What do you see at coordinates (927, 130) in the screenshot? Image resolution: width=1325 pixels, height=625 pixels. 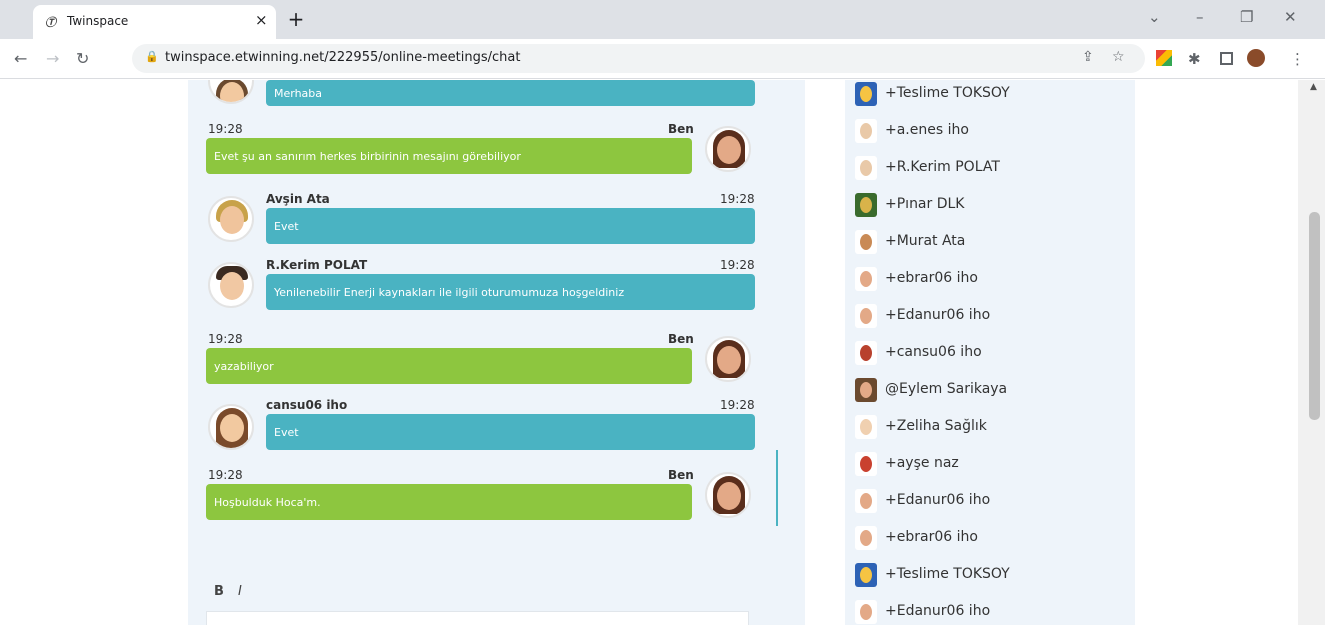 I see `participant-name: +a.enes iho` at bounding box center [927, 130].